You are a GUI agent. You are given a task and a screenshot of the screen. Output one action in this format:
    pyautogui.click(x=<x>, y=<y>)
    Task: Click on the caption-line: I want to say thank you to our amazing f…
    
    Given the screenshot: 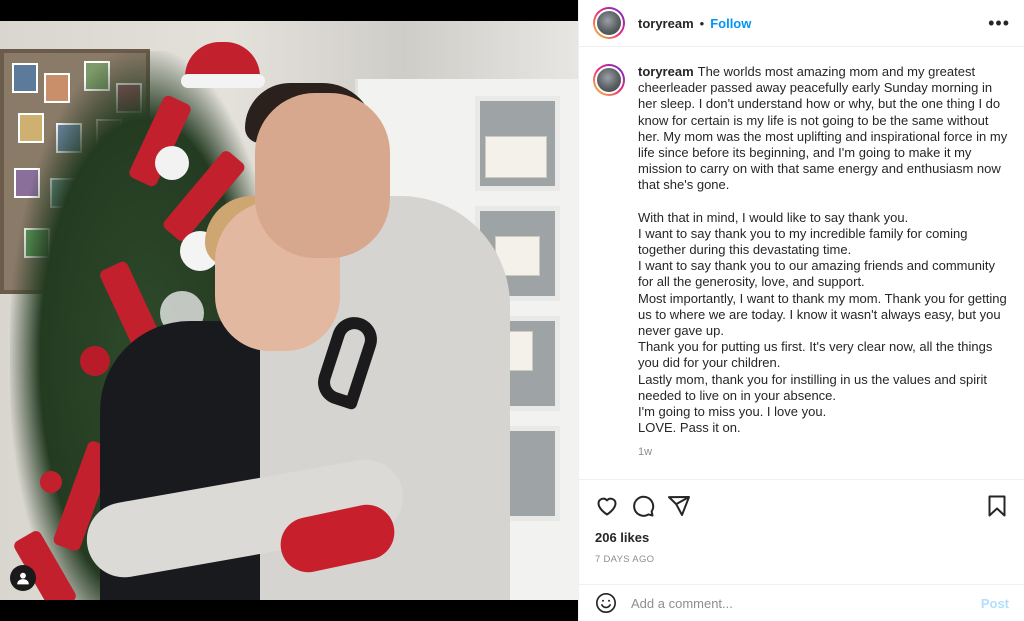 What is the action you would take?
    pyautogui.click(x=816, y=274)
    